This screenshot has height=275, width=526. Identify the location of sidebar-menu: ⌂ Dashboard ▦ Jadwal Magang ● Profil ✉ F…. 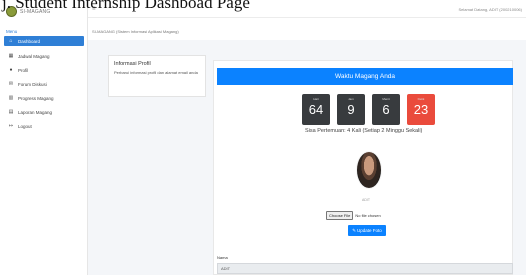
(44, 85).